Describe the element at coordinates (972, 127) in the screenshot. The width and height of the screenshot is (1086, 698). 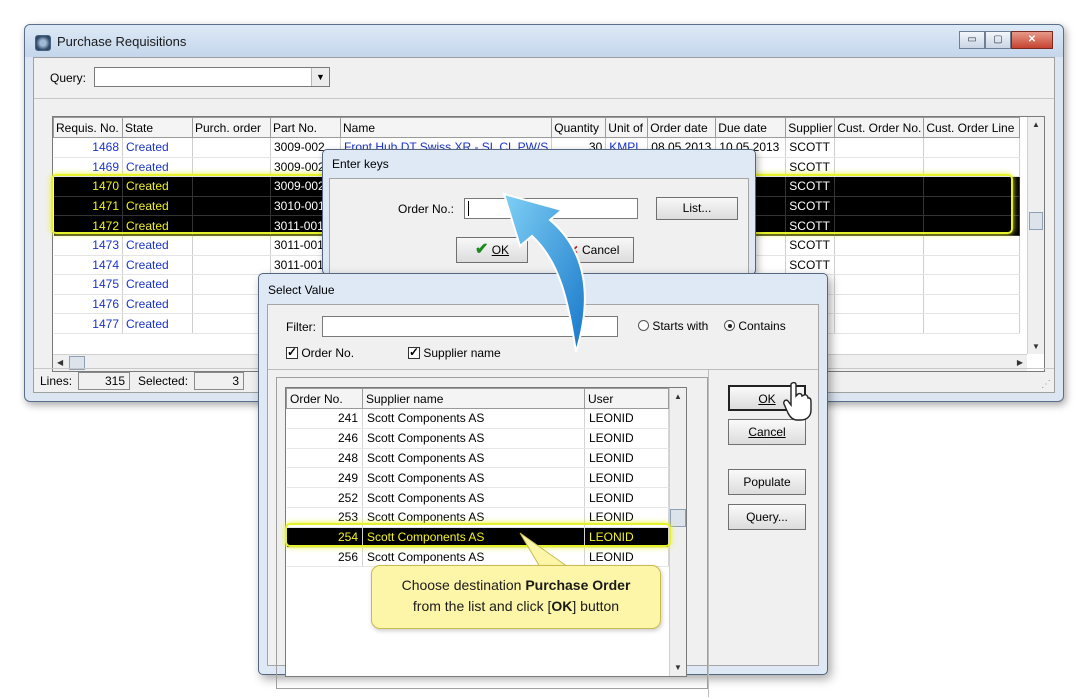
I see `column-header: Cust. Order Line` at that location.